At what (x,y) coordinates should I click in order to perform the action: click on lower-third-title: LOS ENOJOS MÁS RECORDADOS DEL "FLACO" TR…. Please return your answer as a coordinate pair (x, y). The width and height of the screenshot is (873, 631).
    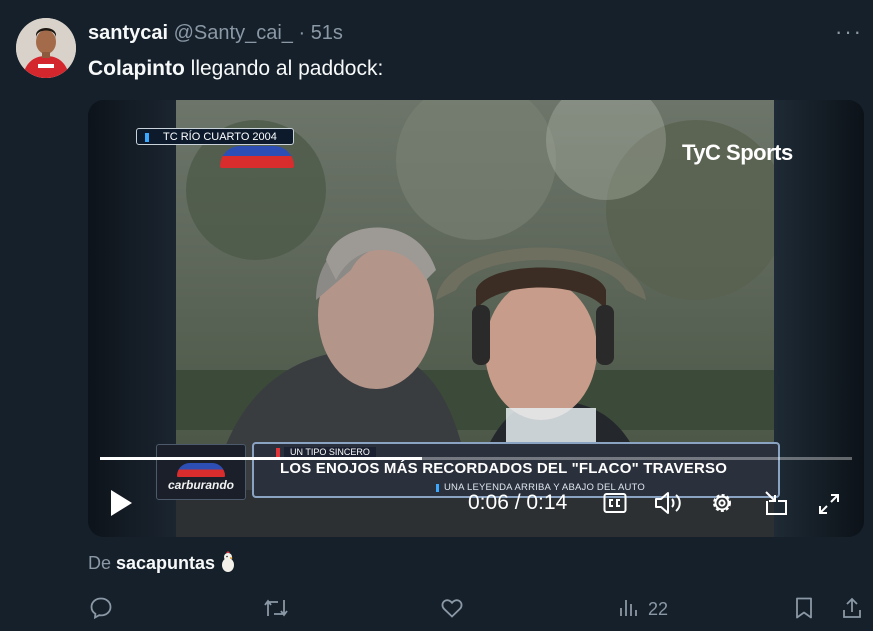
    Looking at the image, I should click on (504, 468).